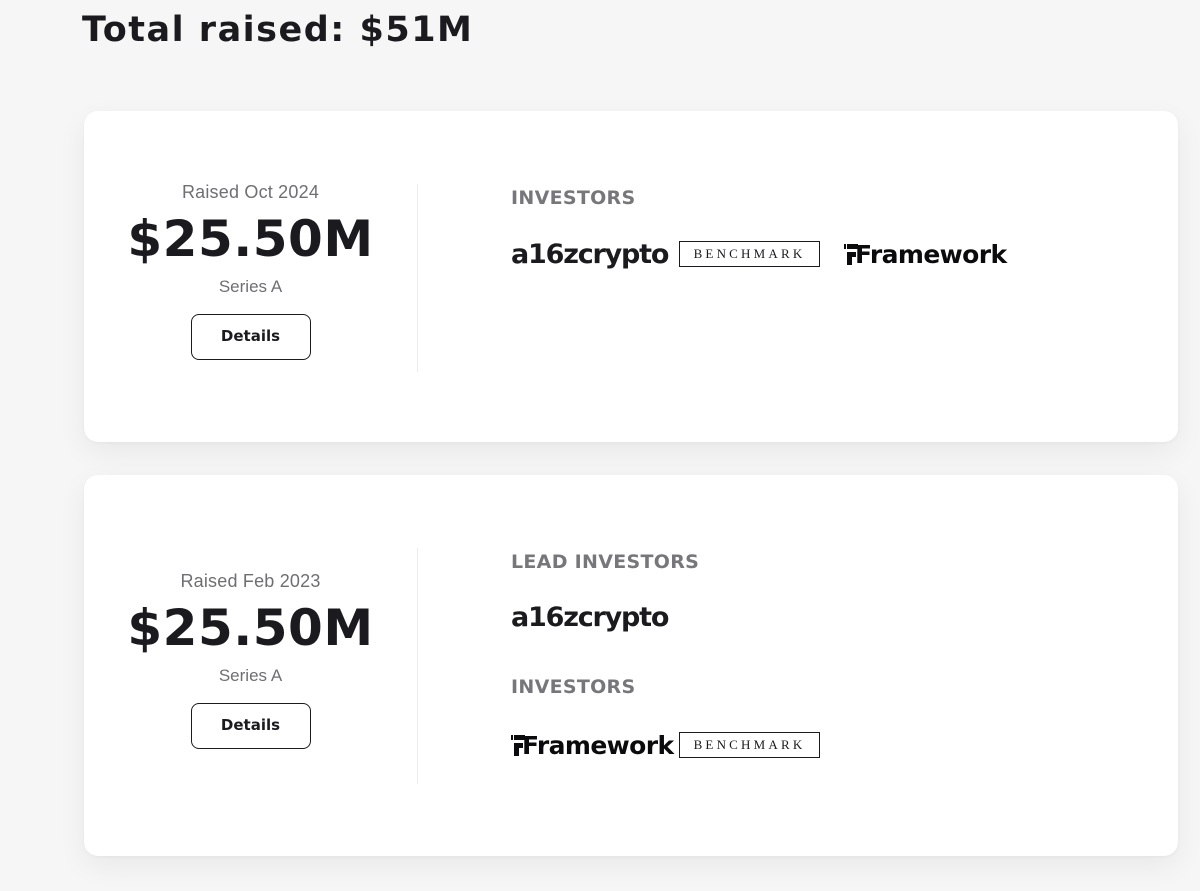 Image resolution: width=1200 pixels, height=891 pixels. I want to click on raised-date: Raised Oct 2024, so click(250, 192).